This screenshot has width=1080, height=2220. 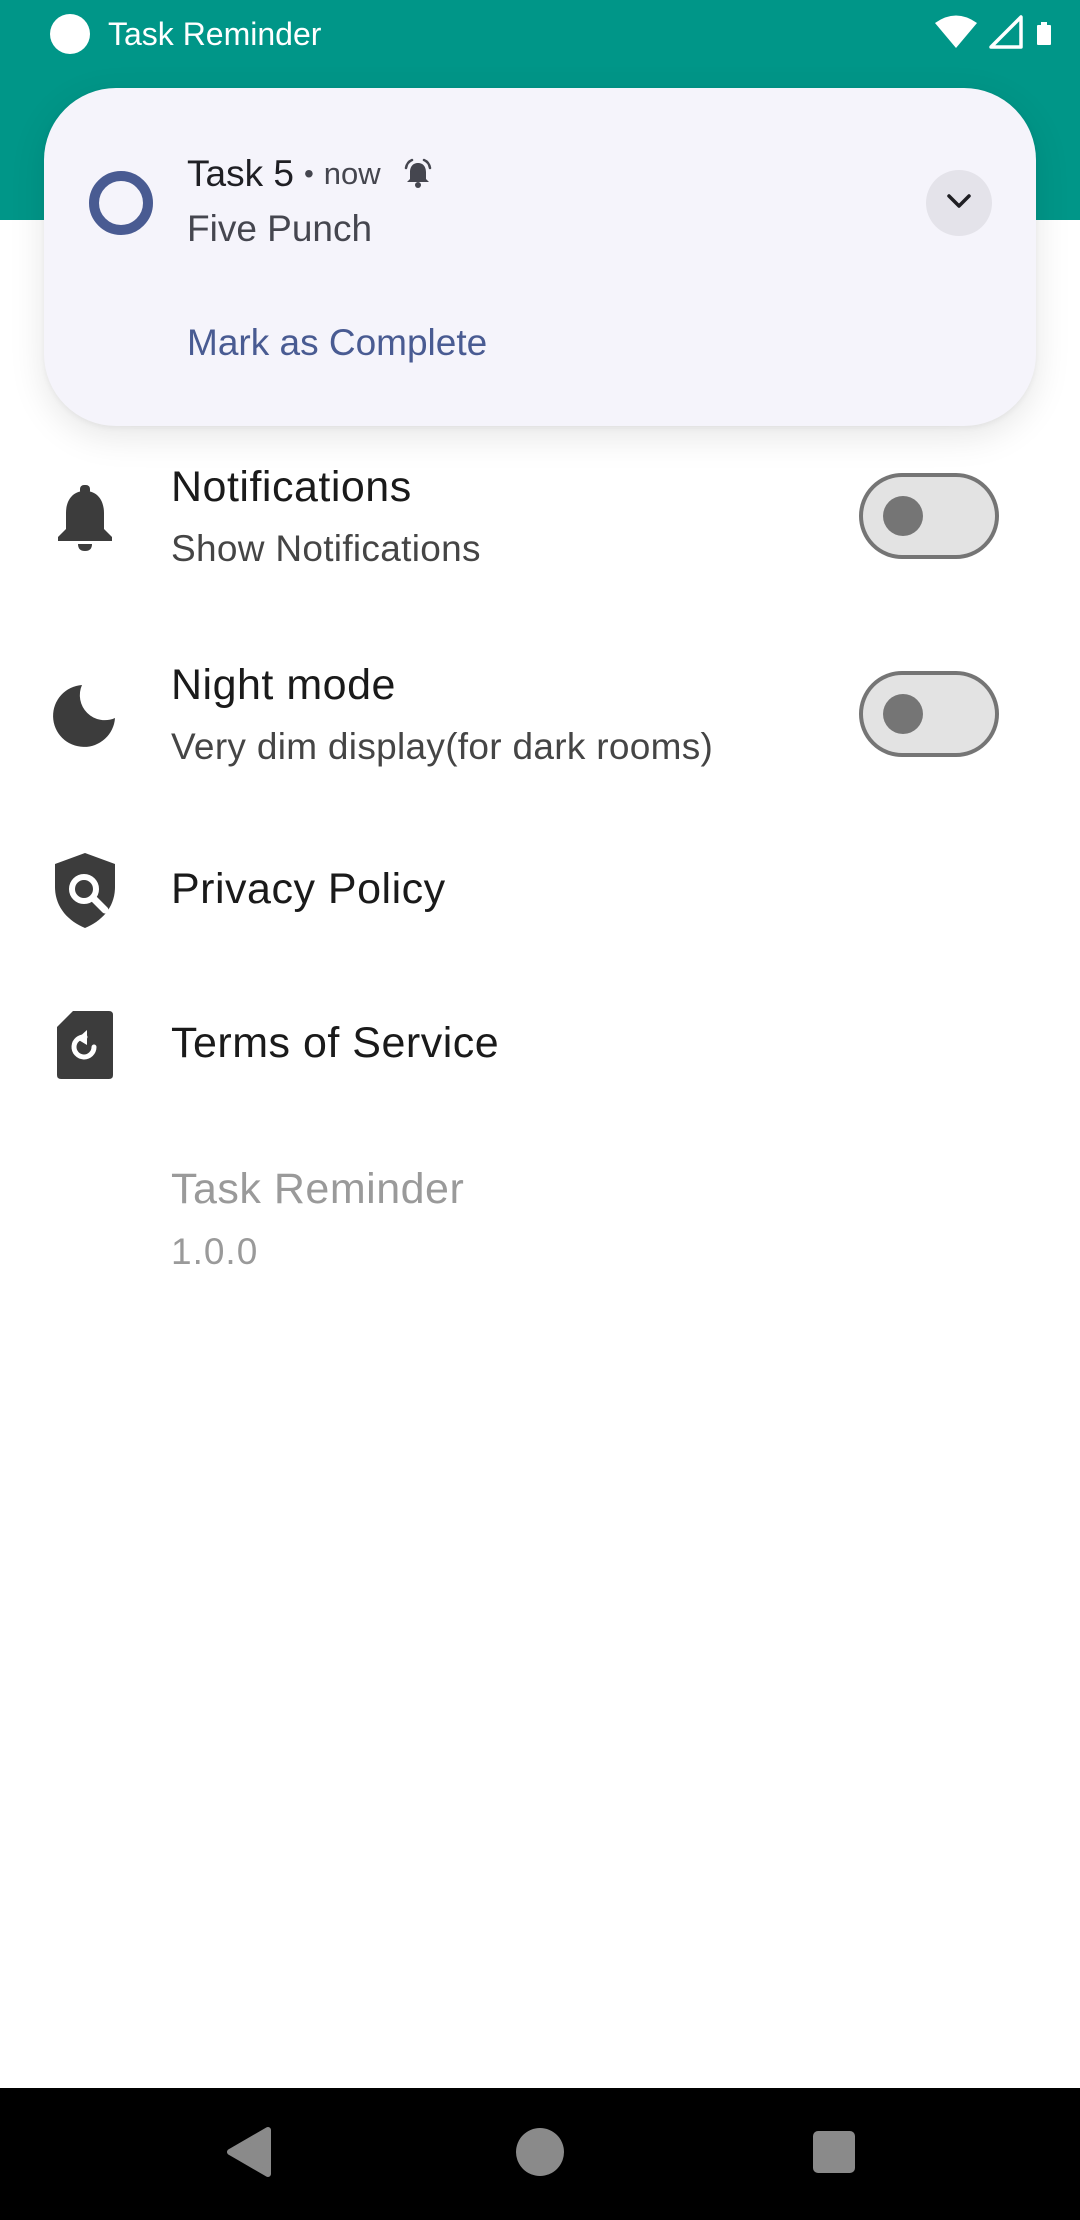 I want to click on back-icon, so click(x=248, y=2154).